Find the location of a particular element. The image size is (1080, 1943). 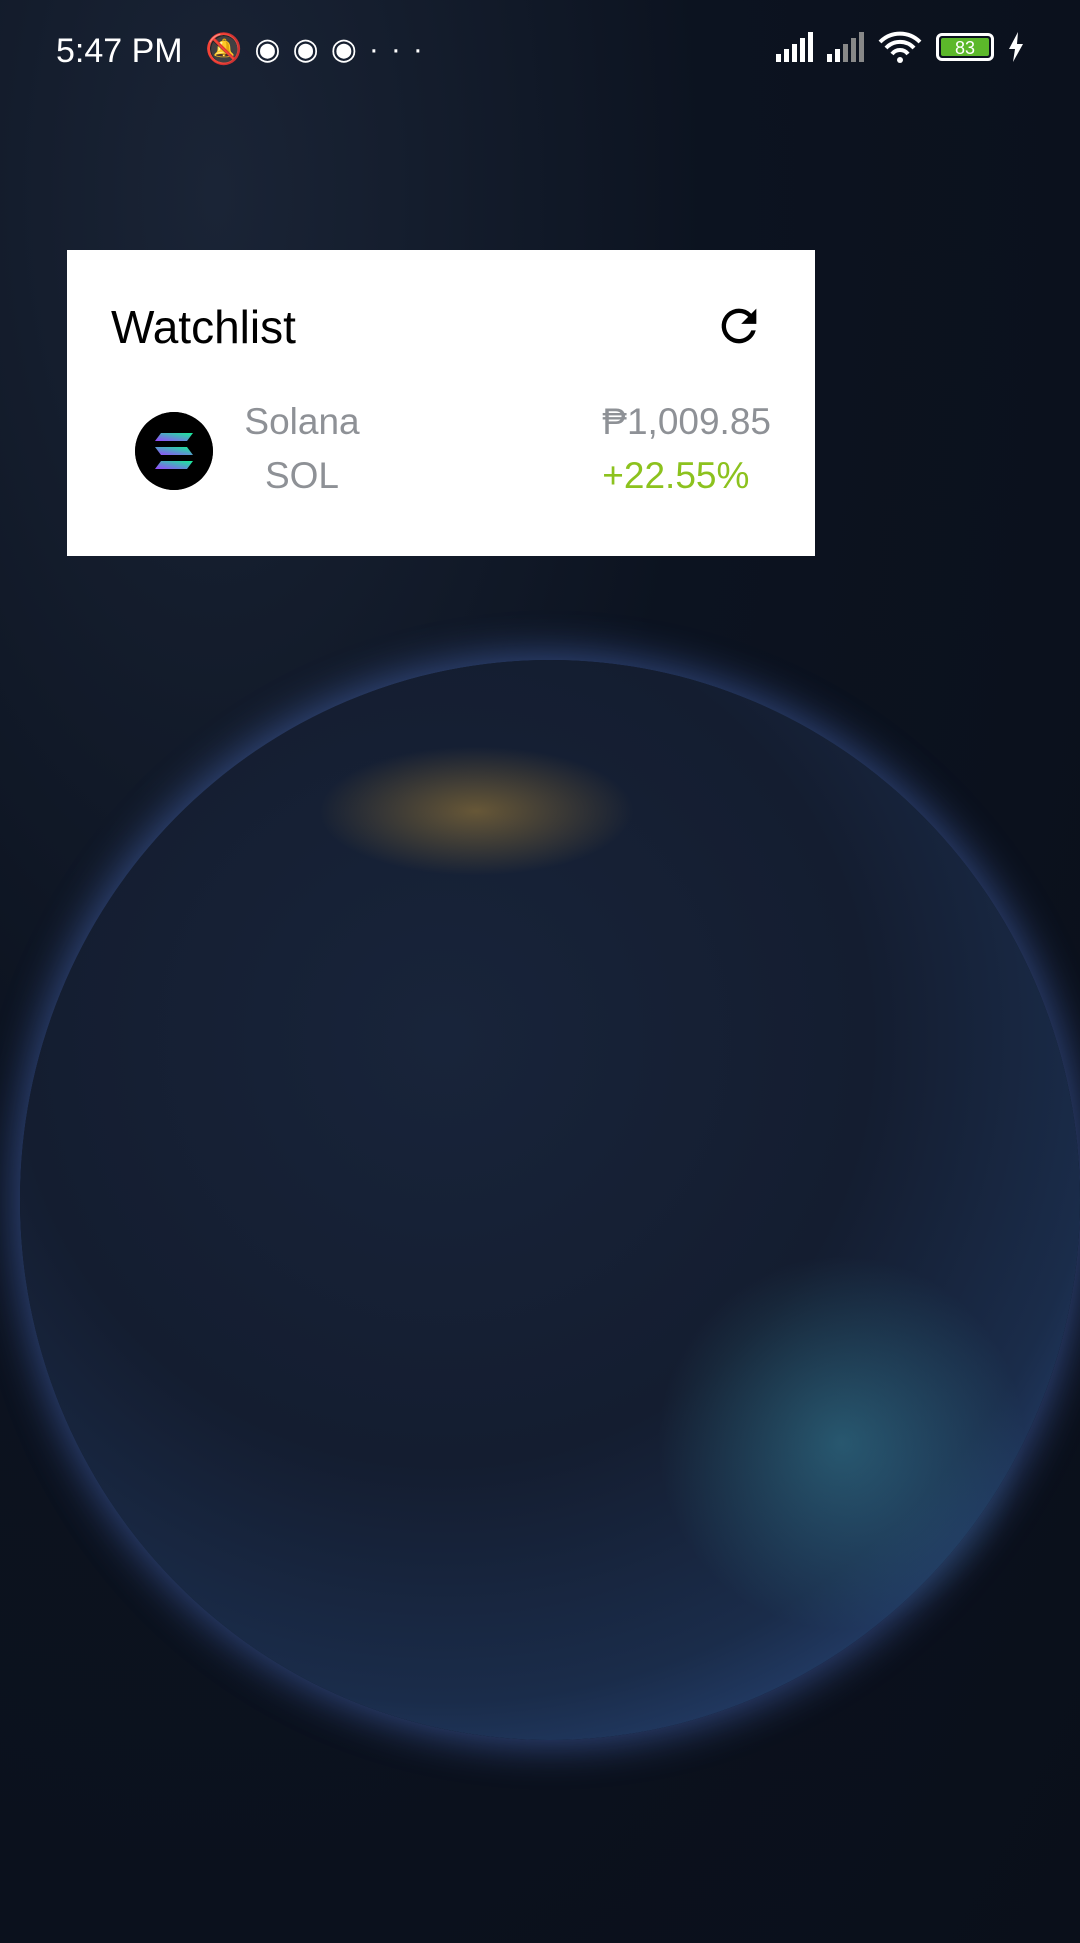

status-bar: 5:47 PM 🔕◉◉◉··· 83 is located at coordinates (540, 52).